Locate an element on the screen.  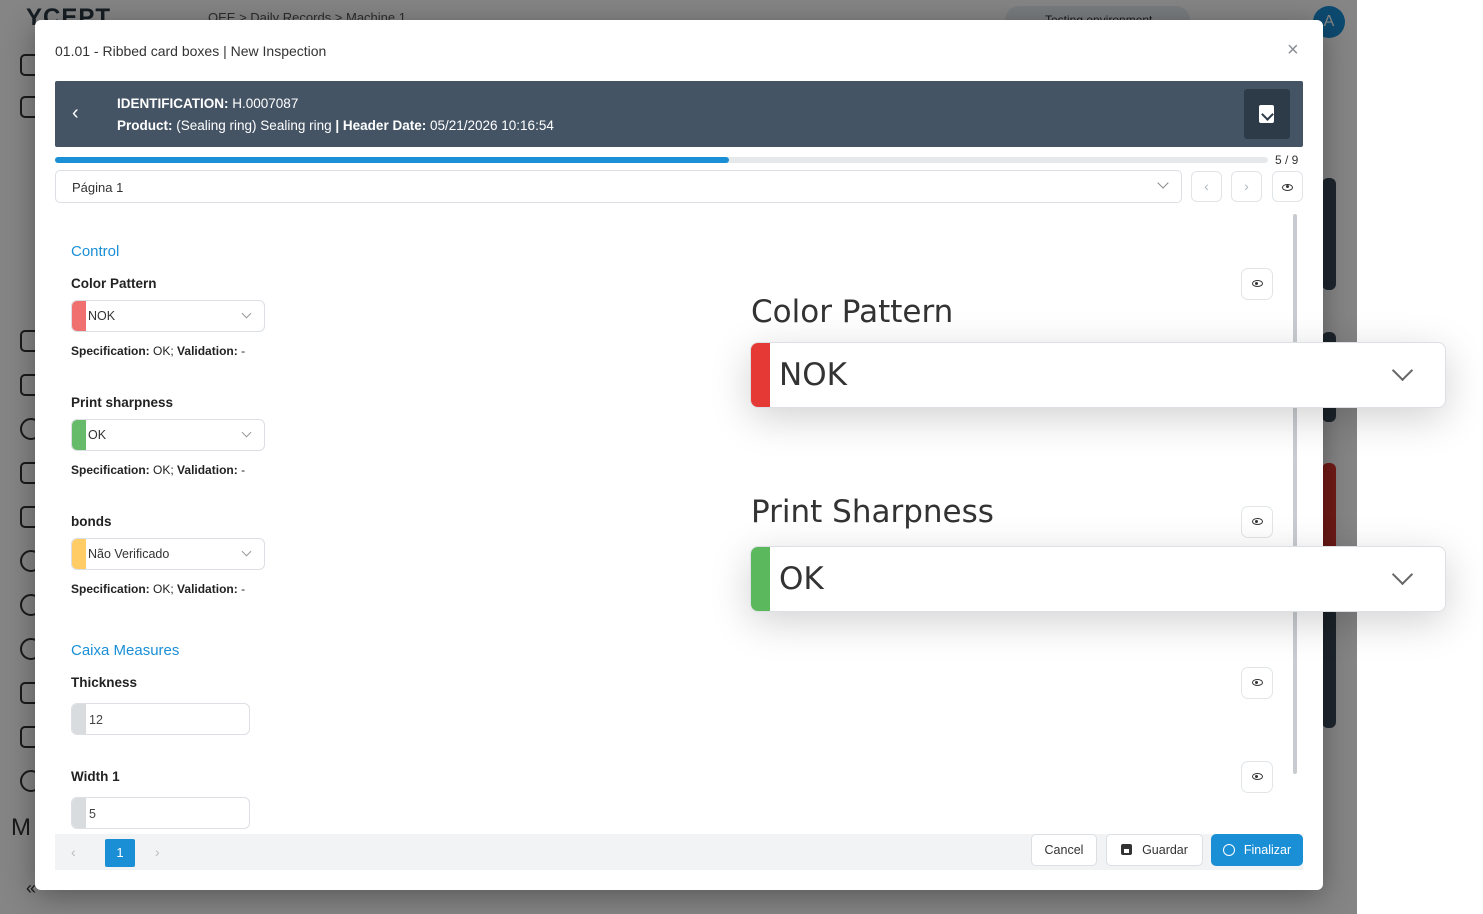
document-download-icon is located at coordinates (1266, 114).